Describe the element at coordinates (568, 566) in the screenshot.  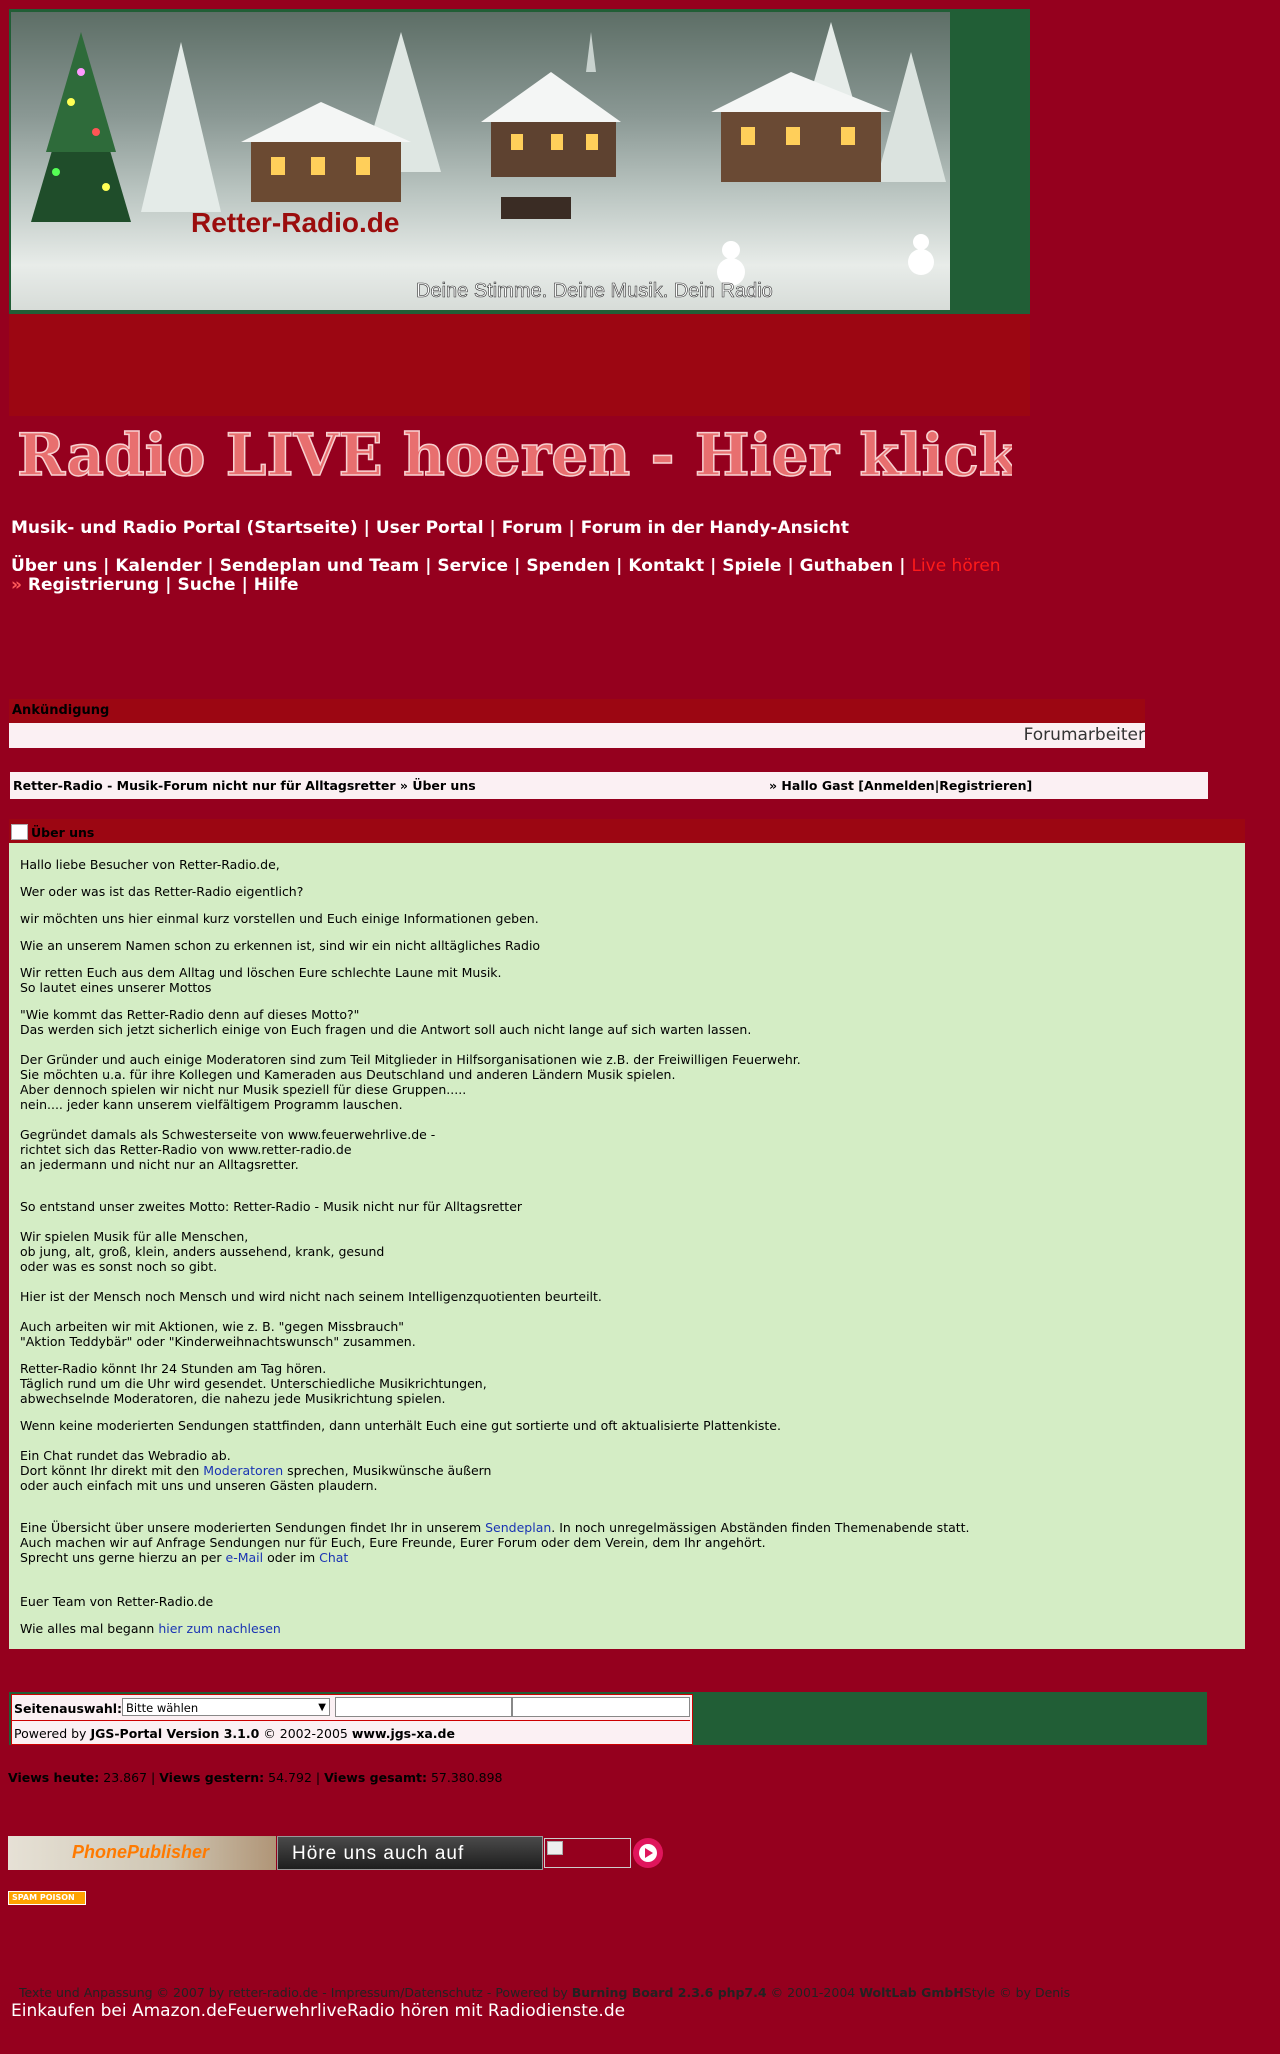
I see `nav-link-spenden: Spenden` at that location.